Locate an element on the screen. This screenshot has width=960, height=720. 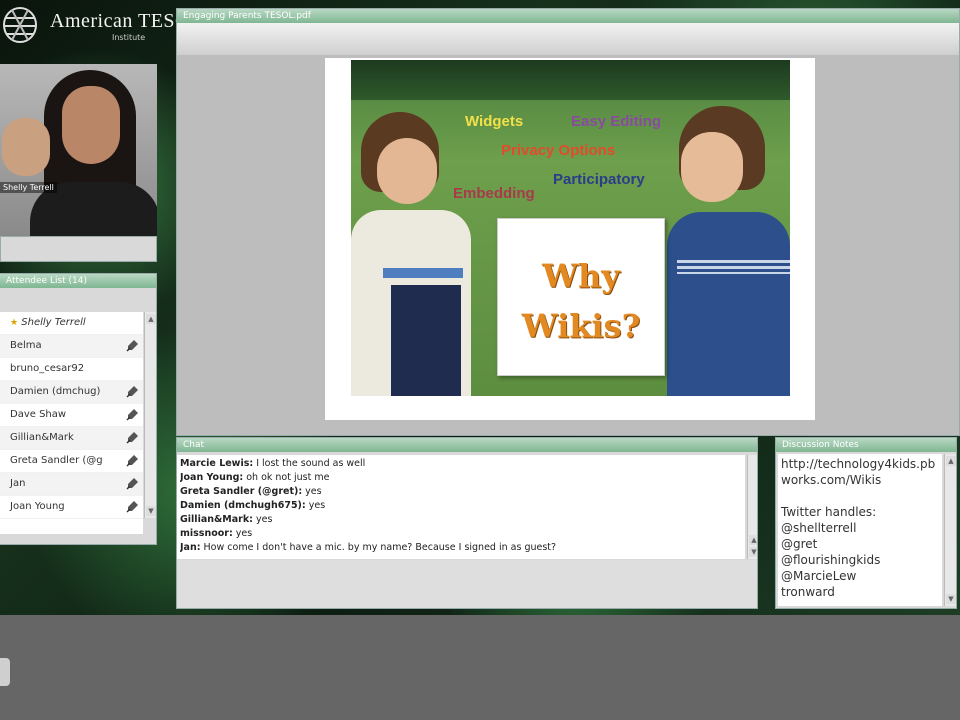
notes-line: @gret is located at coordinates (799, 544).